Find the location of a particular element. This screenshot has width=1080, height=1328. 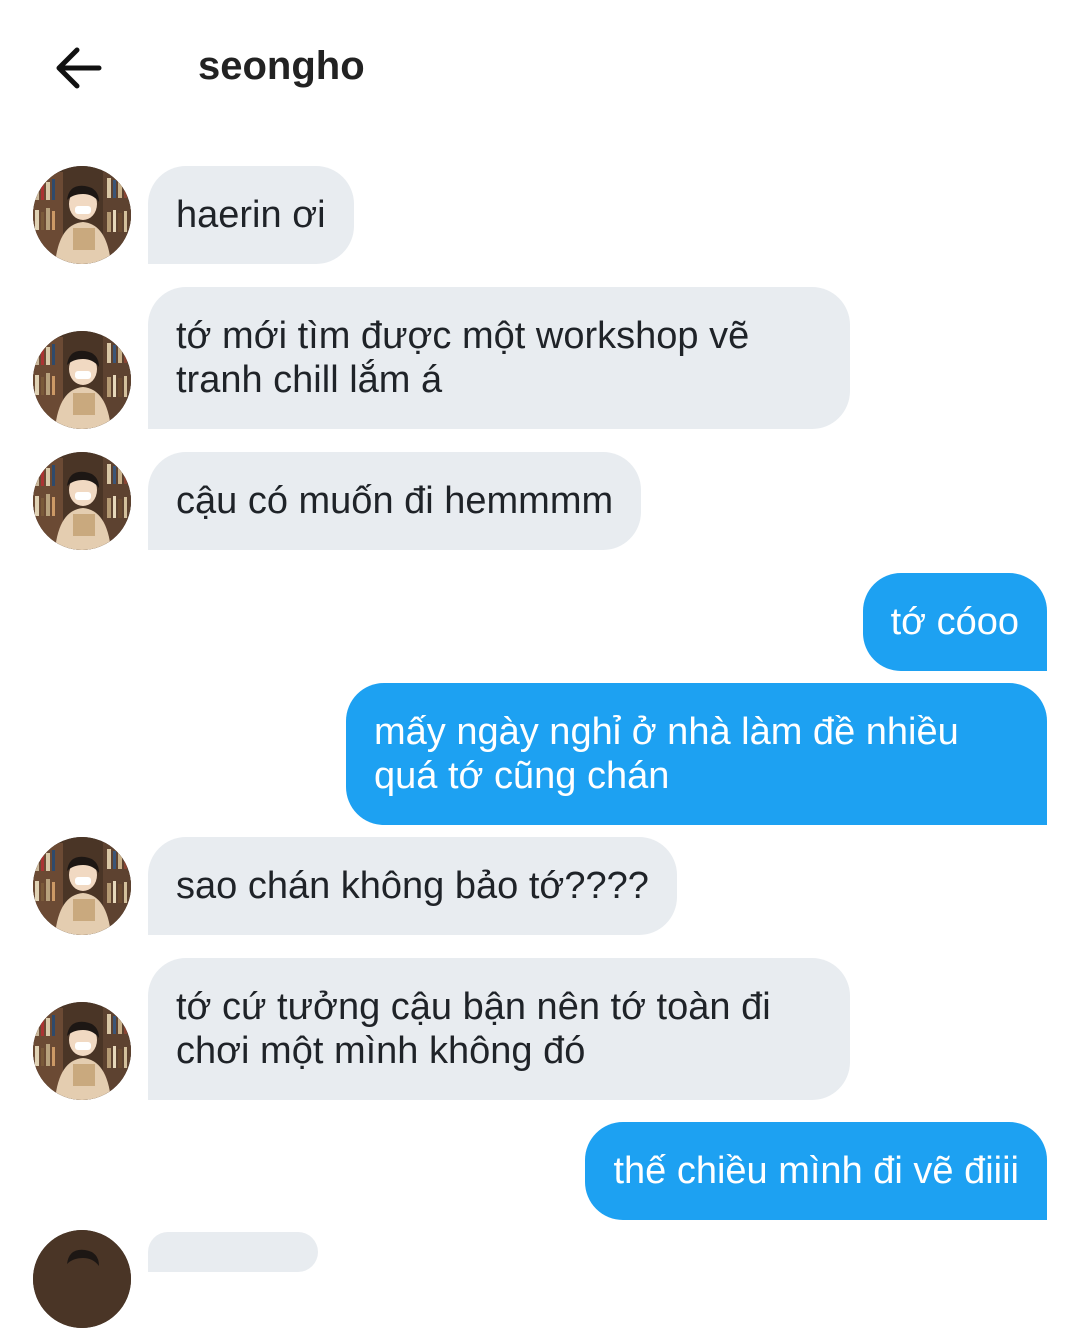

arrow-left-icon is located at coordinates (79, 68).